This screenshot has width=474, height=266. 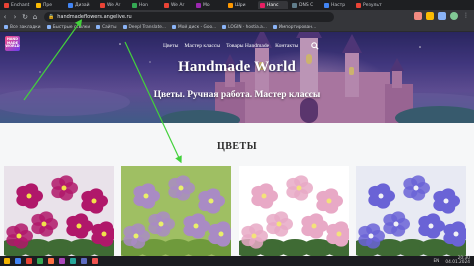 What do you see at coordinates (109, 27) in the screenshot?
I see `bookmark-label: Сайты` at bounding box center [109, 27].